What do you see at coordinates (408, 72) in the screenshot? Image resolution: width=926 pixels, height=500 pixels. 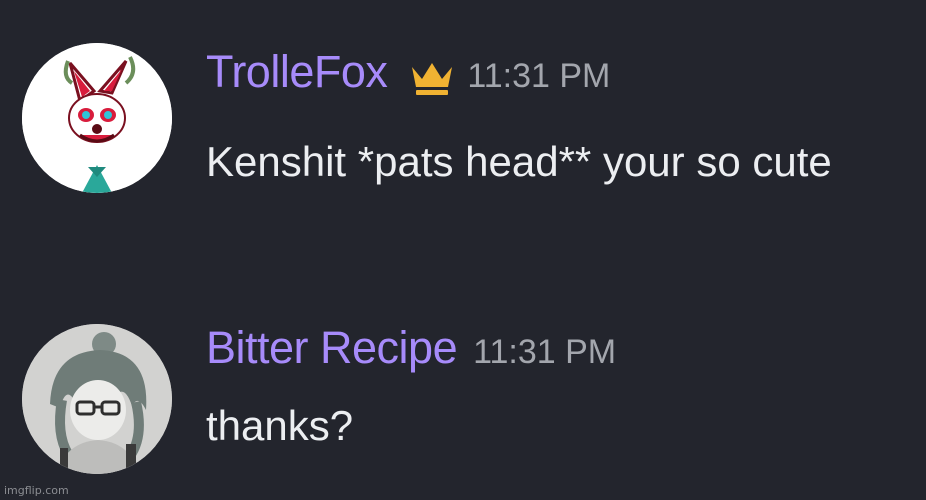 I see `message-header: TrolleFox 11:31 PM` at bounding box center [408, 72].